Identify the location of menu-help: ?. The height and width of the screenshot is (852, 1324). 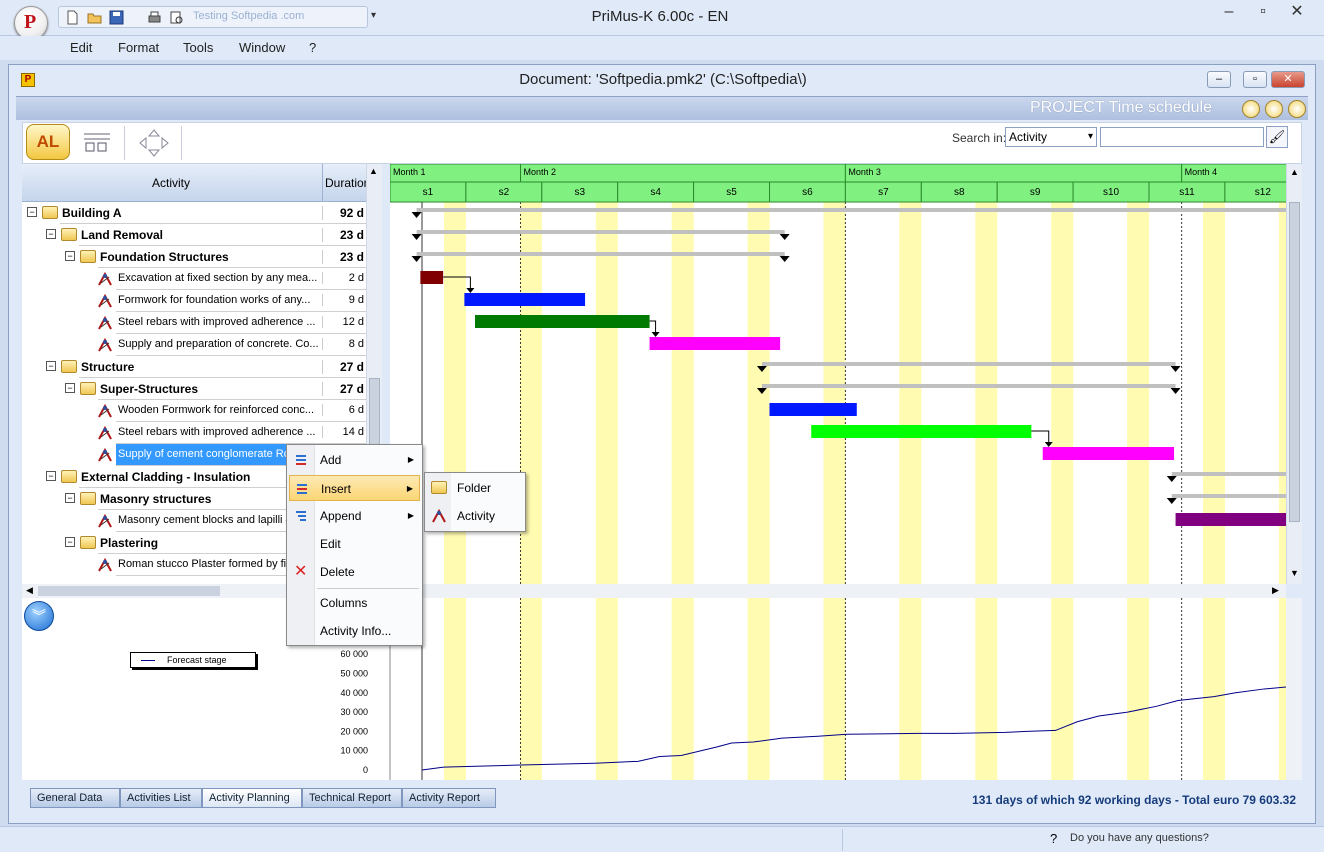
(312, 47).